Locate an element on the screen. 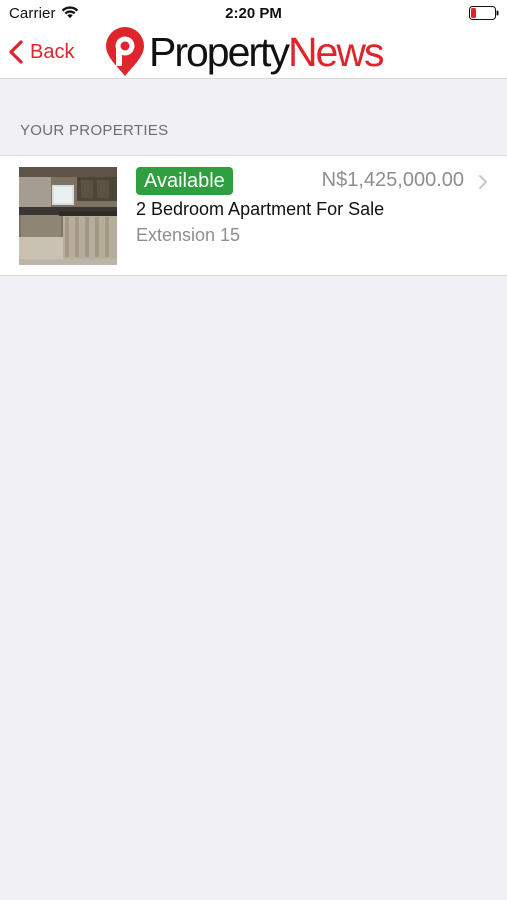 This screenshot has height=900, width=507. chevron-right-icon is located at coordinates (483, 182).